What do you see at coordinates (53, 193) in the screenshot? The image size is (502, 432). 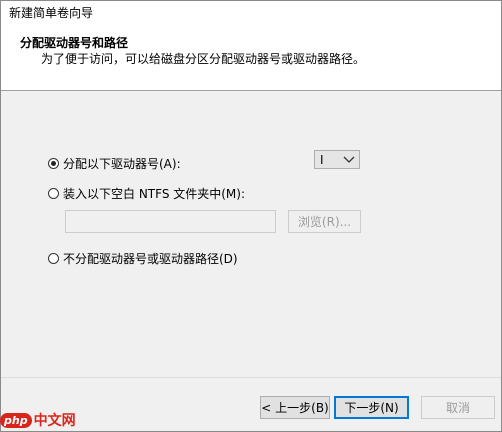 I see `mount-folder-radio` at bounding box center [53, 193].